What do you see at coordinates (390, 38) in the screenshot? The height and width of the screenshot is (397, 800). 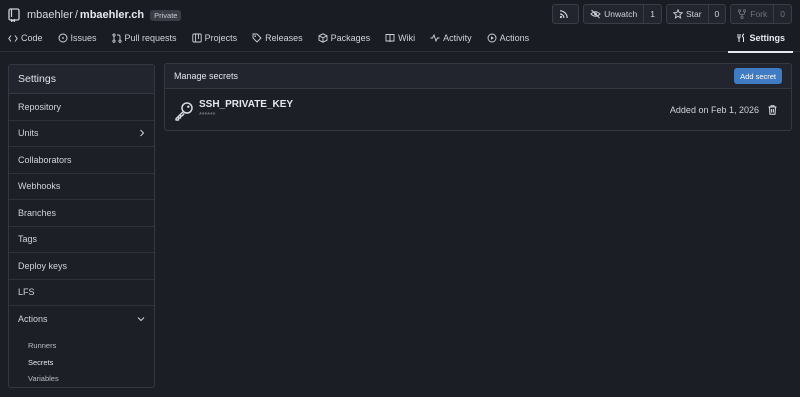 I see `book-icon` at bounding box center [390, 38].